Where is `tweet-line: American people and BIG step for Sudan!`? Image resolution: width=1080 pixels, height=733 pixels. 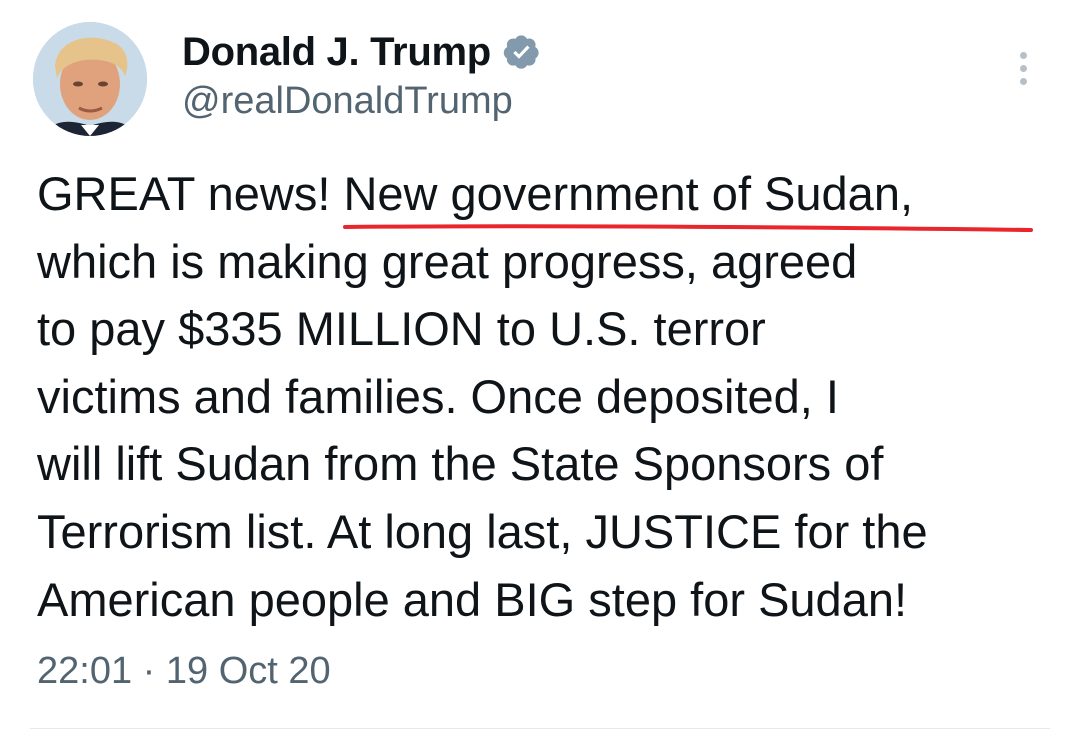
tweet-line: American people and BIG step for Sudan! is located at coordinates (472, 599).